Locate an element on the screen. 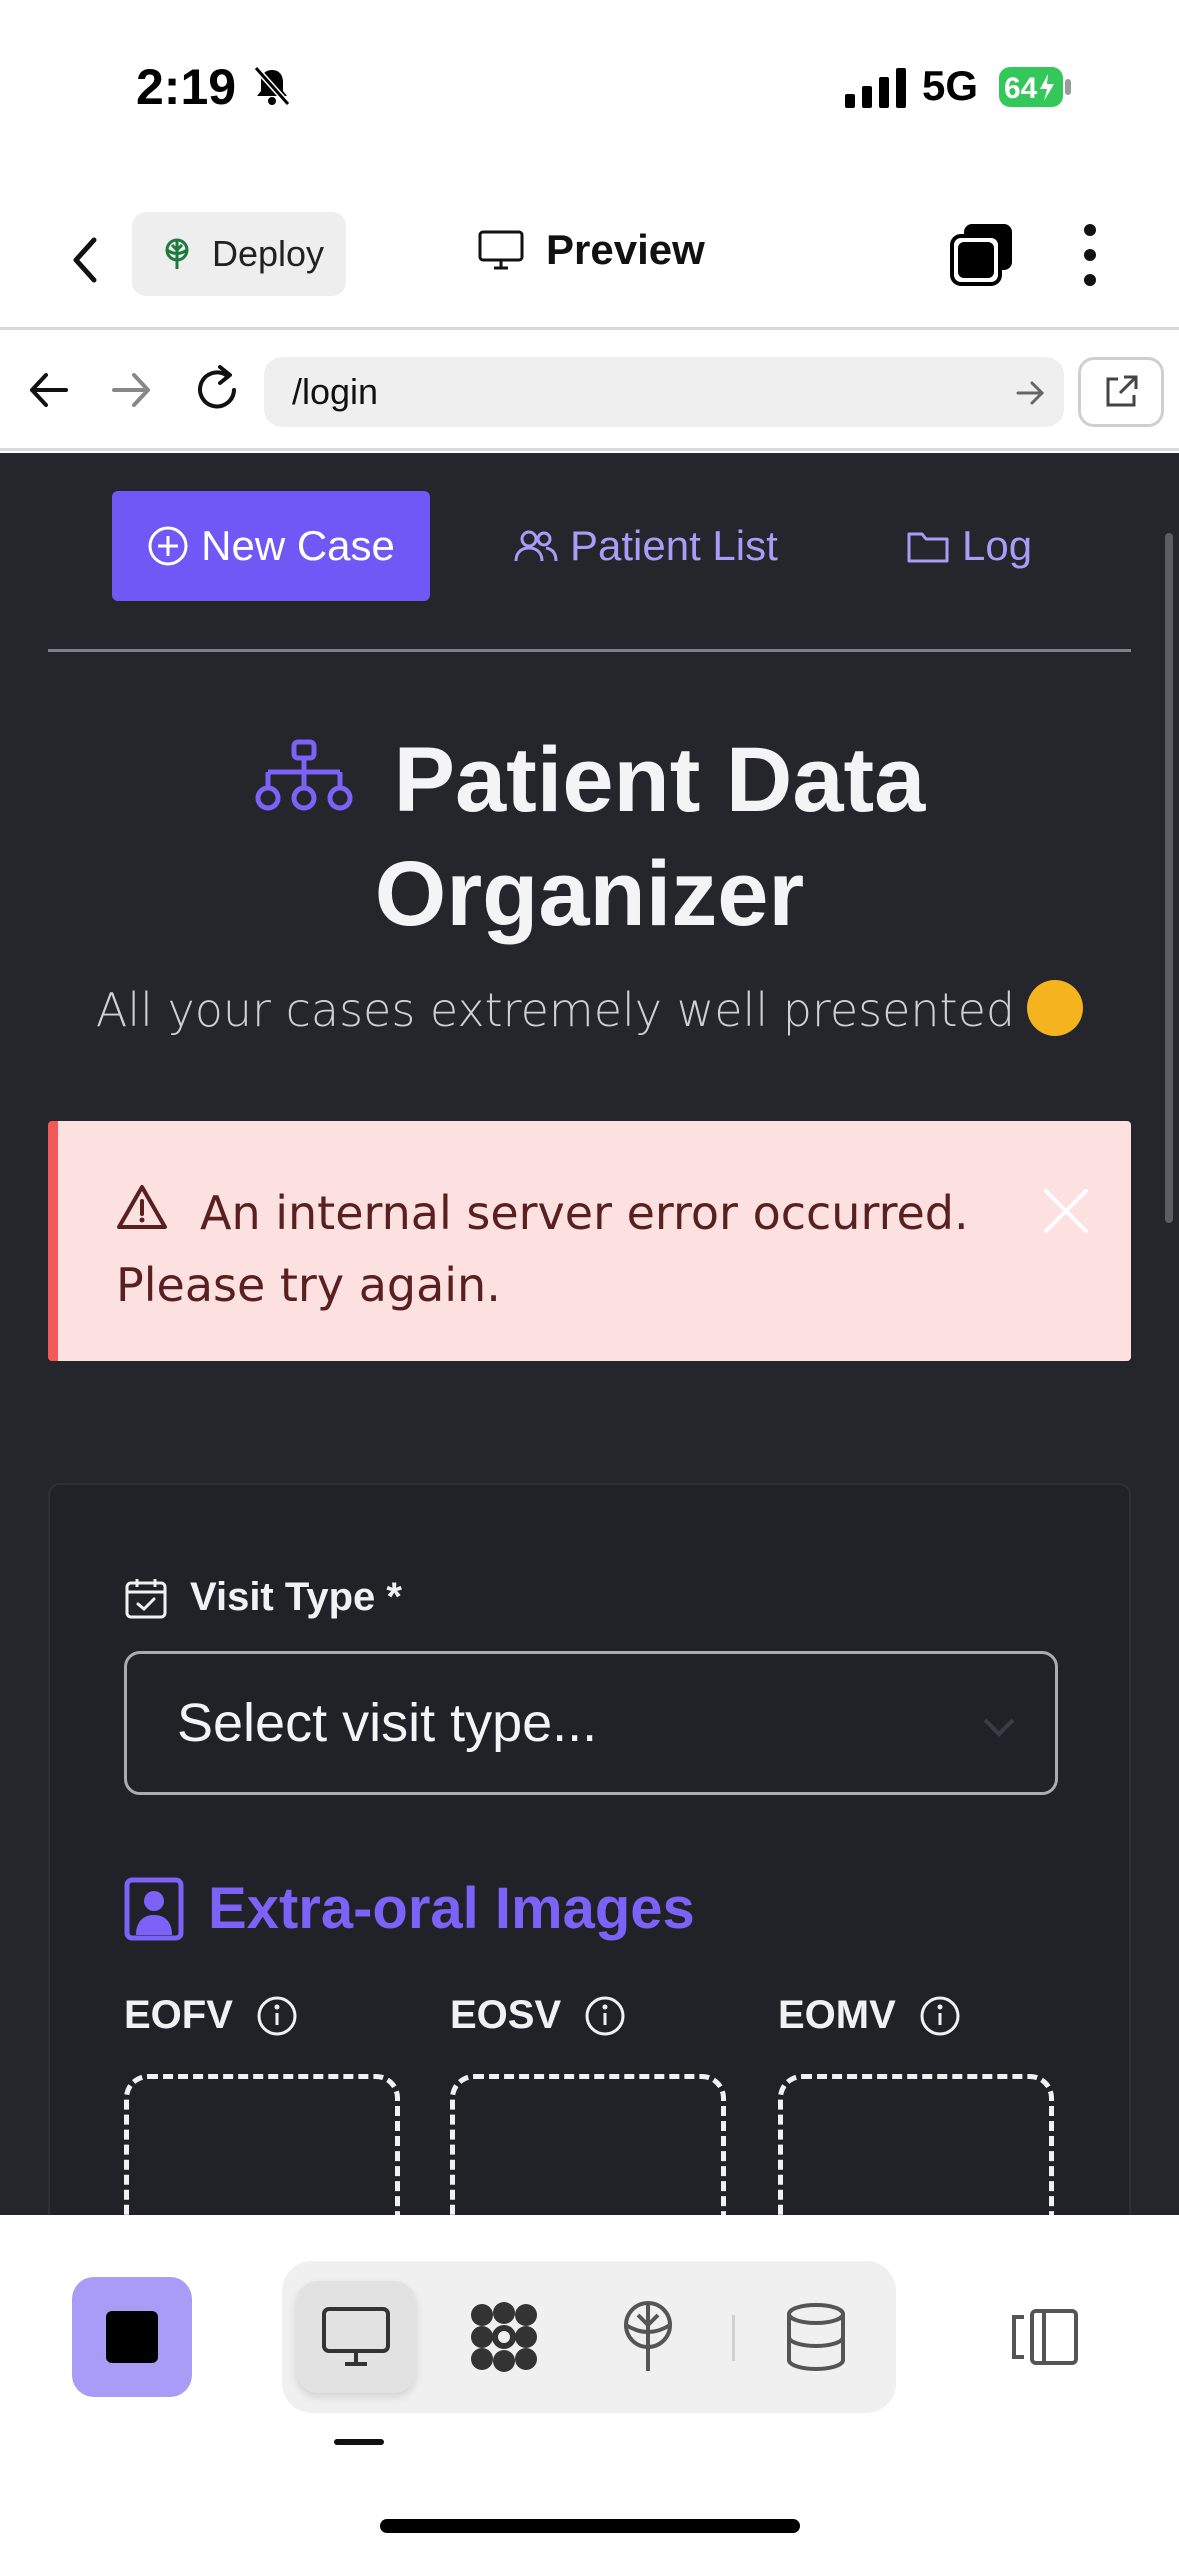 This screenshot has height=2556, width=1179. users-icon is located at coordinates (536, 546).